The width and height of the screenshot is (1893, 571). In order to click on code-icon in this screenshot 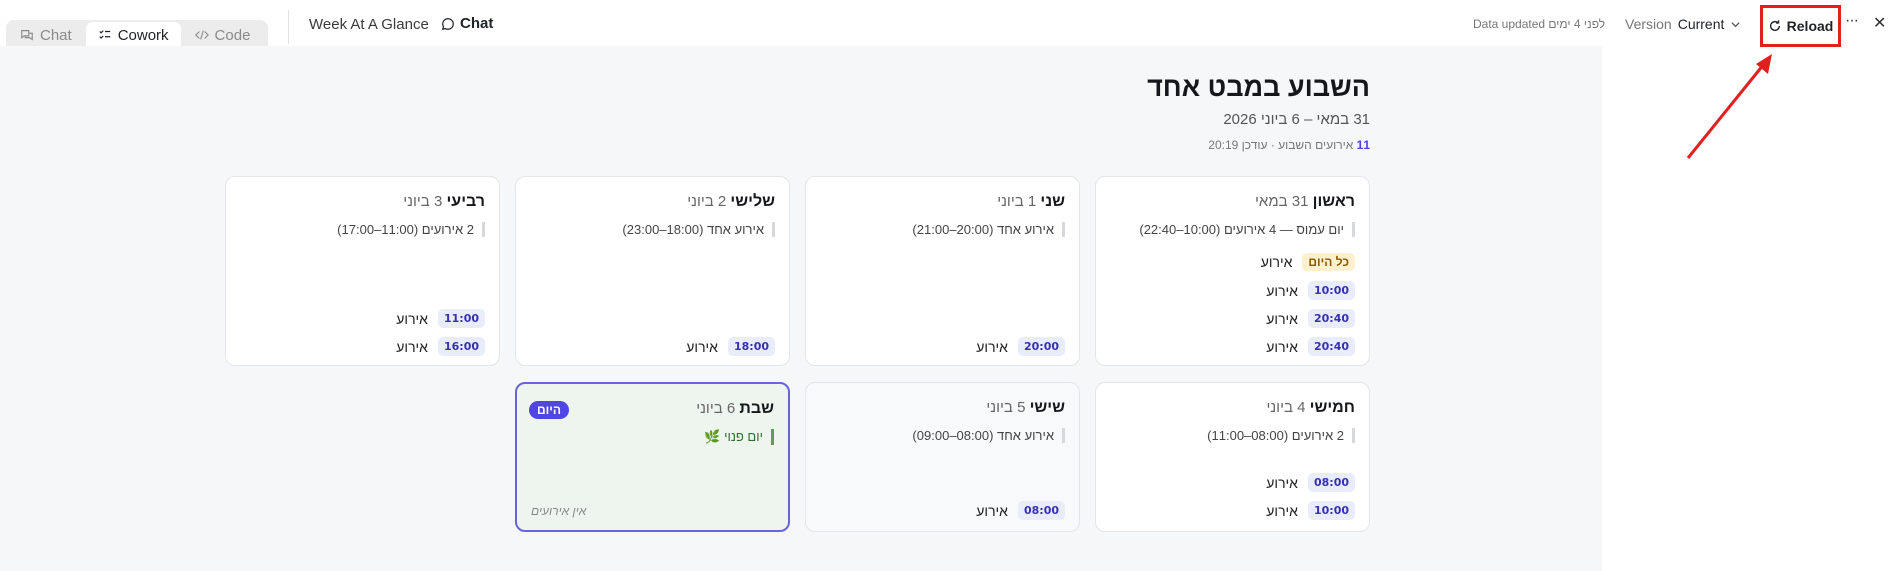, I will do `click(201, 35)`.